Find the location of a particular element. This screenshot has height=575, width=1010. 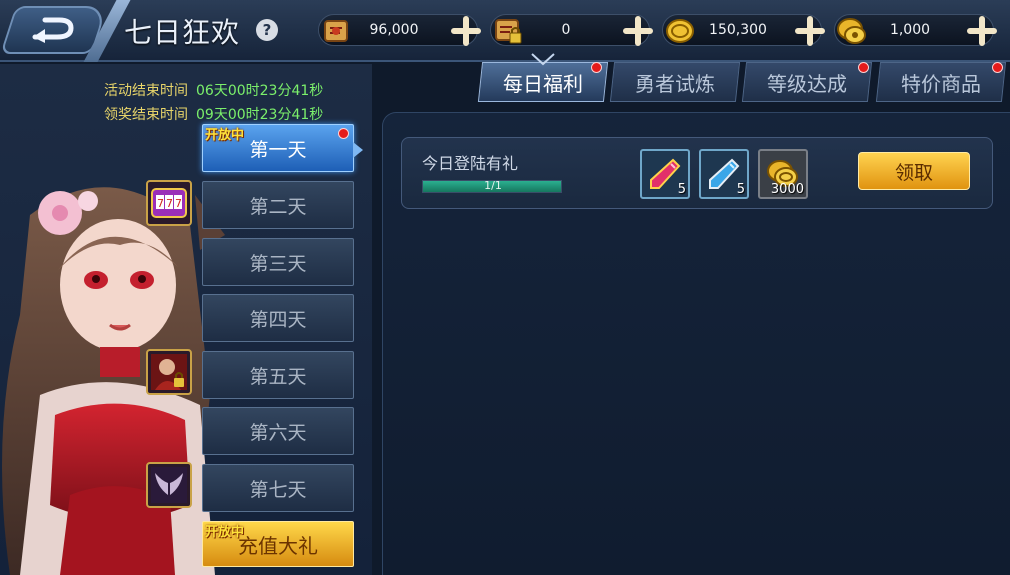

task-card: 今日登陆有礼 1/1 5 5 3000 领取 is located at coordinates (697, 173).